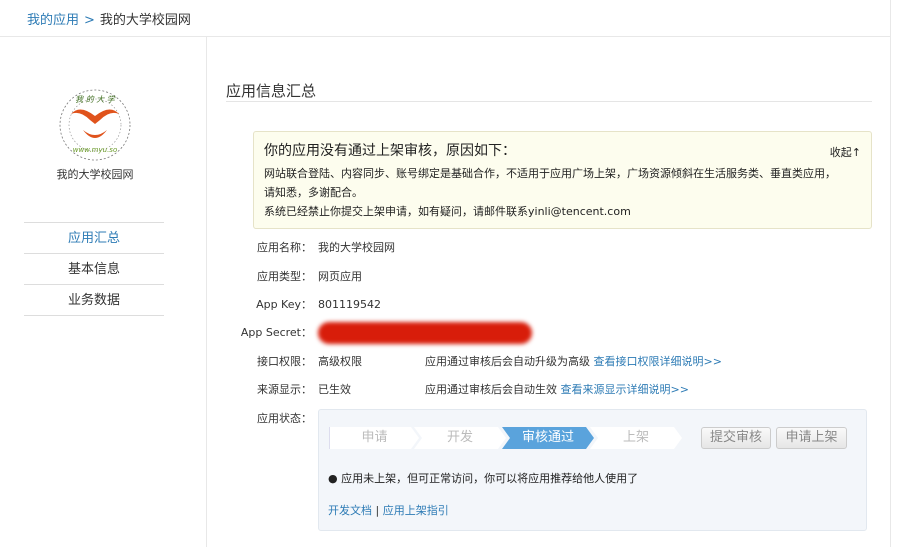 The width and height of the screenshot is (909, 547). I want to click on page-title: 应用信息汇总, so click(271, 91).